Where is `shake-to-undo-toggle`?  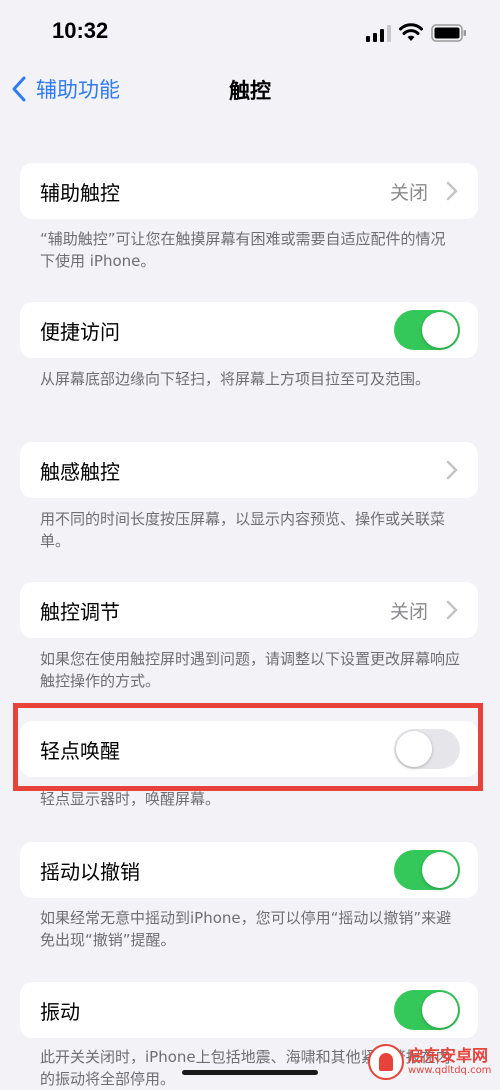 shake-to-undo-toggle is located at coordinates (427, 870).